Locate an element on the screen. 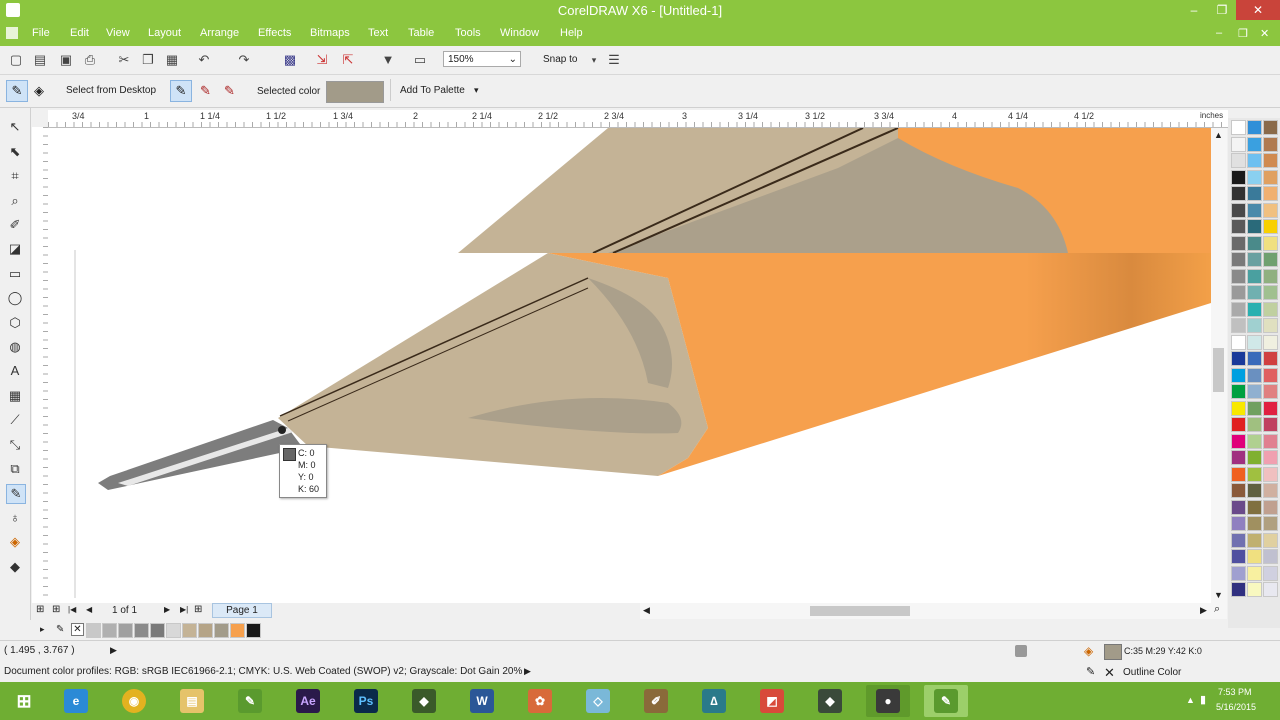 This screenshot has width=1280, height=720. save-icon: ▣ is located at coordinates (66, 60).